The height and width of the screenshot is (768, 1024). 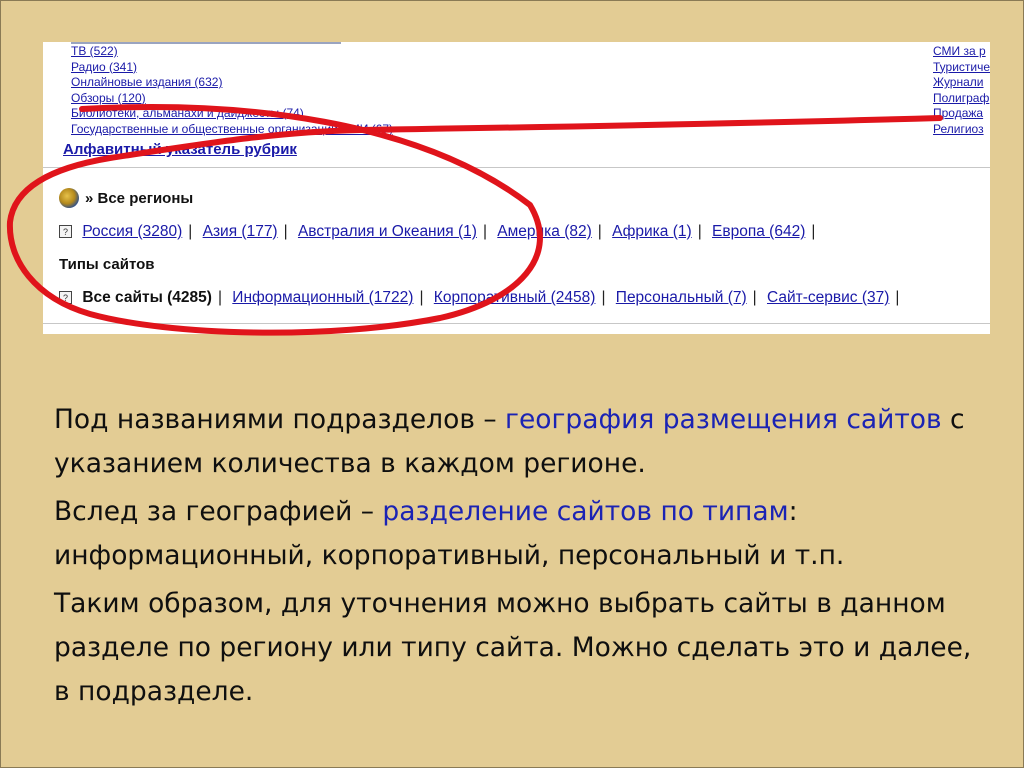 What do you see at coordinates (69, 198) in the screenshot?
I see `globe-icon` at bounding box center [69, 198].